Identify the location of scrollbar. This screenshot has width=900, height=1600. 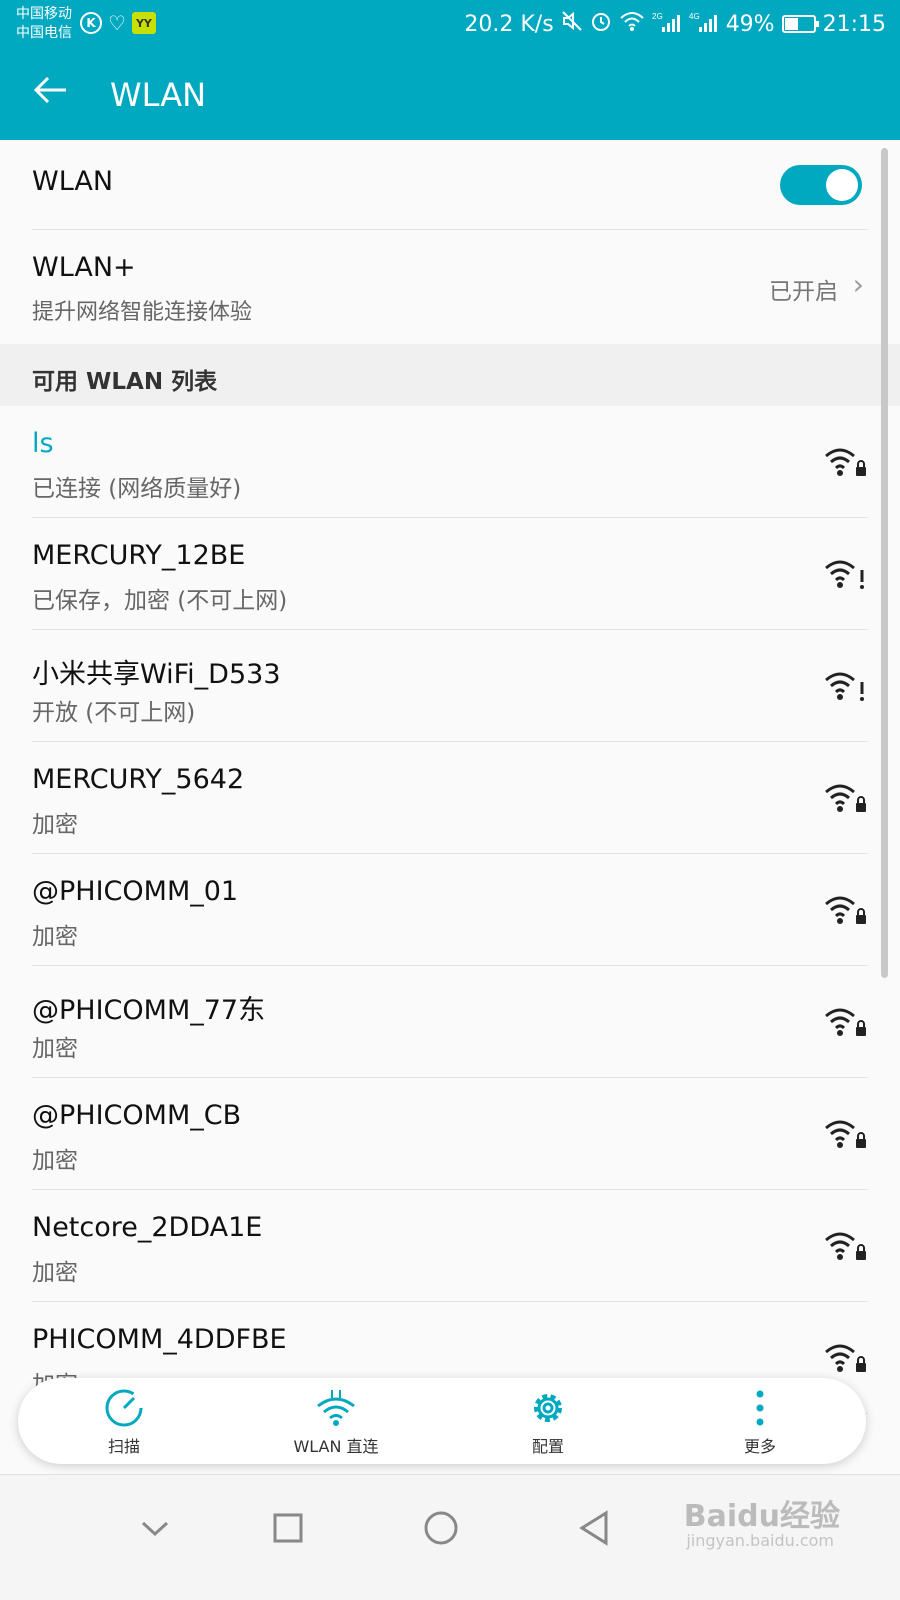
(884, 563).